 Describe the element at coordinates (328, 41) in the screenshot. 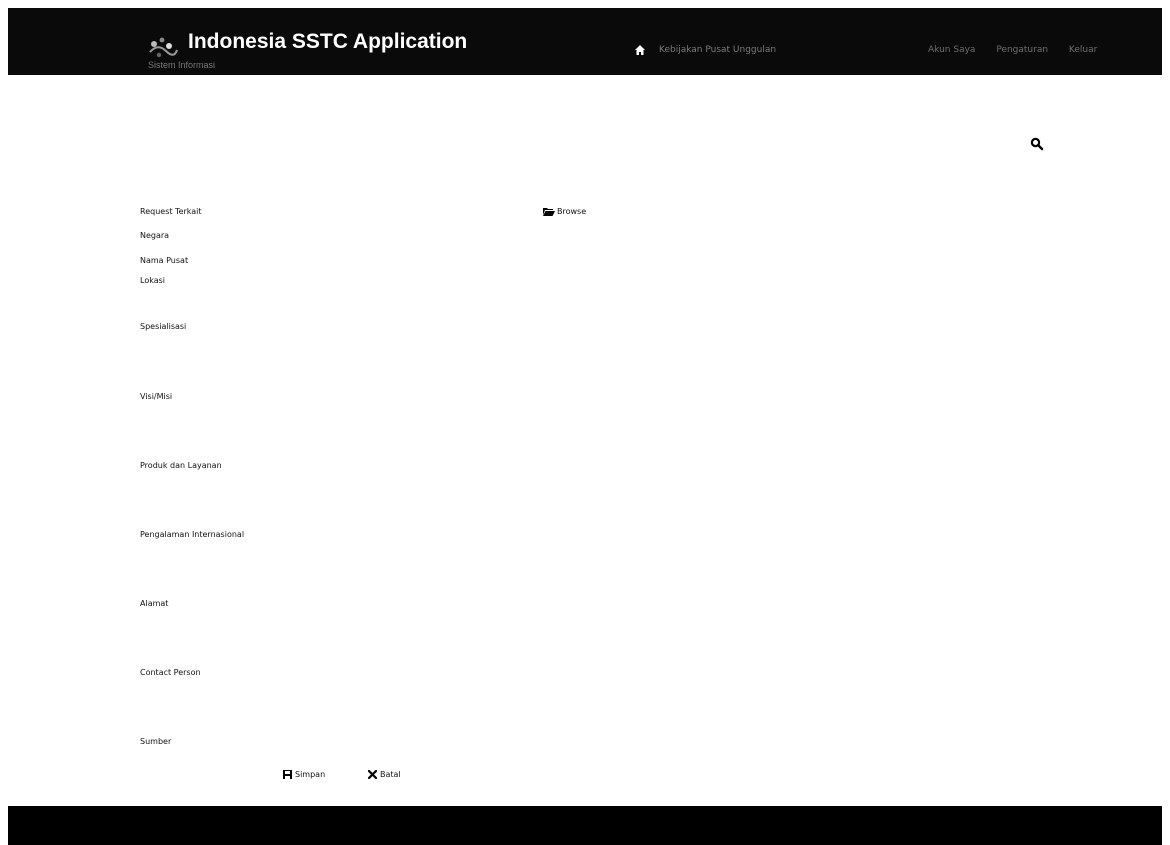

I see `app-title: Indonesia SSTC Application` at that location.